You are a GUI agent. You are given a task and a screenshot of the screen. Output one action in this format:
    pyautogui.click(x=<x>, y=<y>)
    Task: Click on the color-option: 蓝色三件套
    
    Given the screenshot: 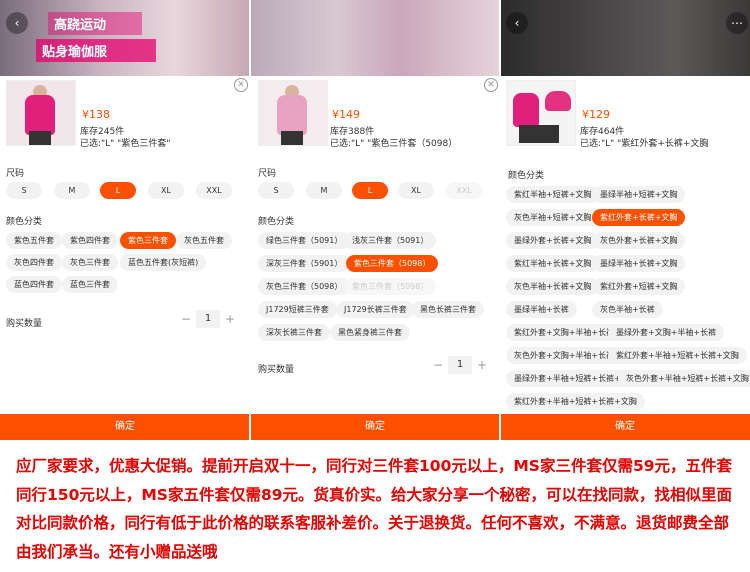 What is the action you would take?
    pyautogui.click(x=90, y=284)
    